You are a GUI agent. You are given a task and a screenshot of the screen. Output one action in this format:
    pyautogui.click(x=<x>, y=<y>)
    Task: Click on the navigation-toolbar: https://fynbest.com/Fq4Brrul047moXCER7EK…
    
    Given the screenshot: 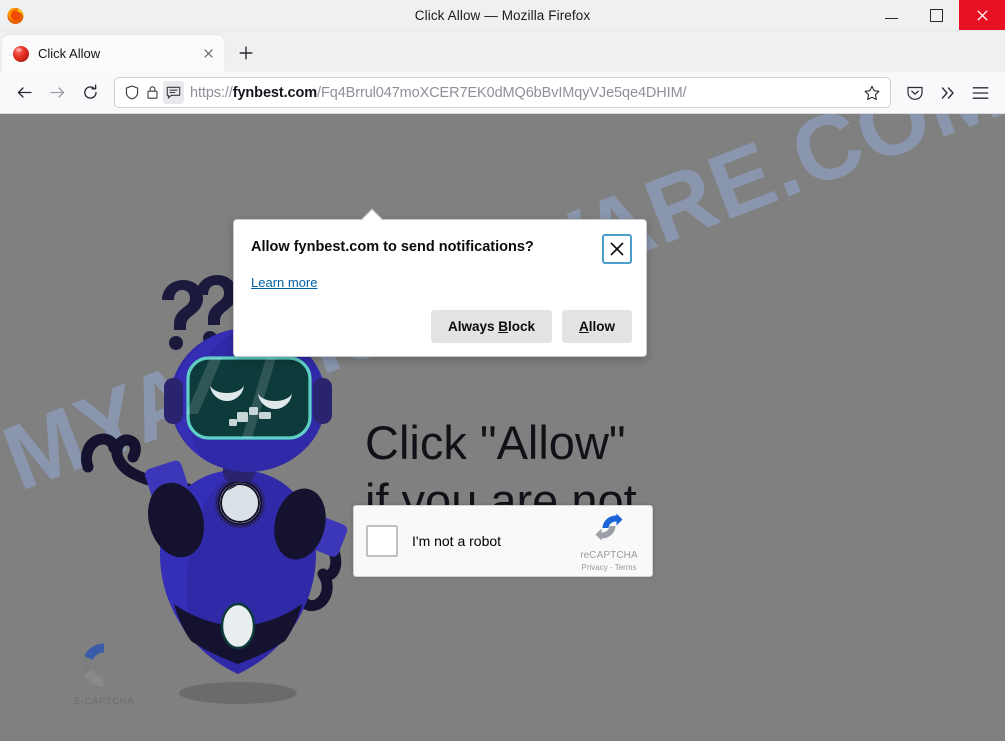 What is the action you would take?
    pyautogui.click(x=502, y=93)
    